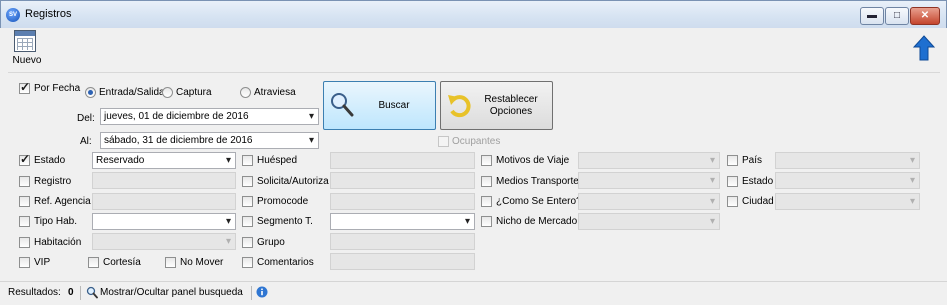 The height and width of the screenshot is (305, 947). Describe the element at coordinates (293, 181) in the screenshot. I see `solicita-label: Solicita/Autoriza` at that location.